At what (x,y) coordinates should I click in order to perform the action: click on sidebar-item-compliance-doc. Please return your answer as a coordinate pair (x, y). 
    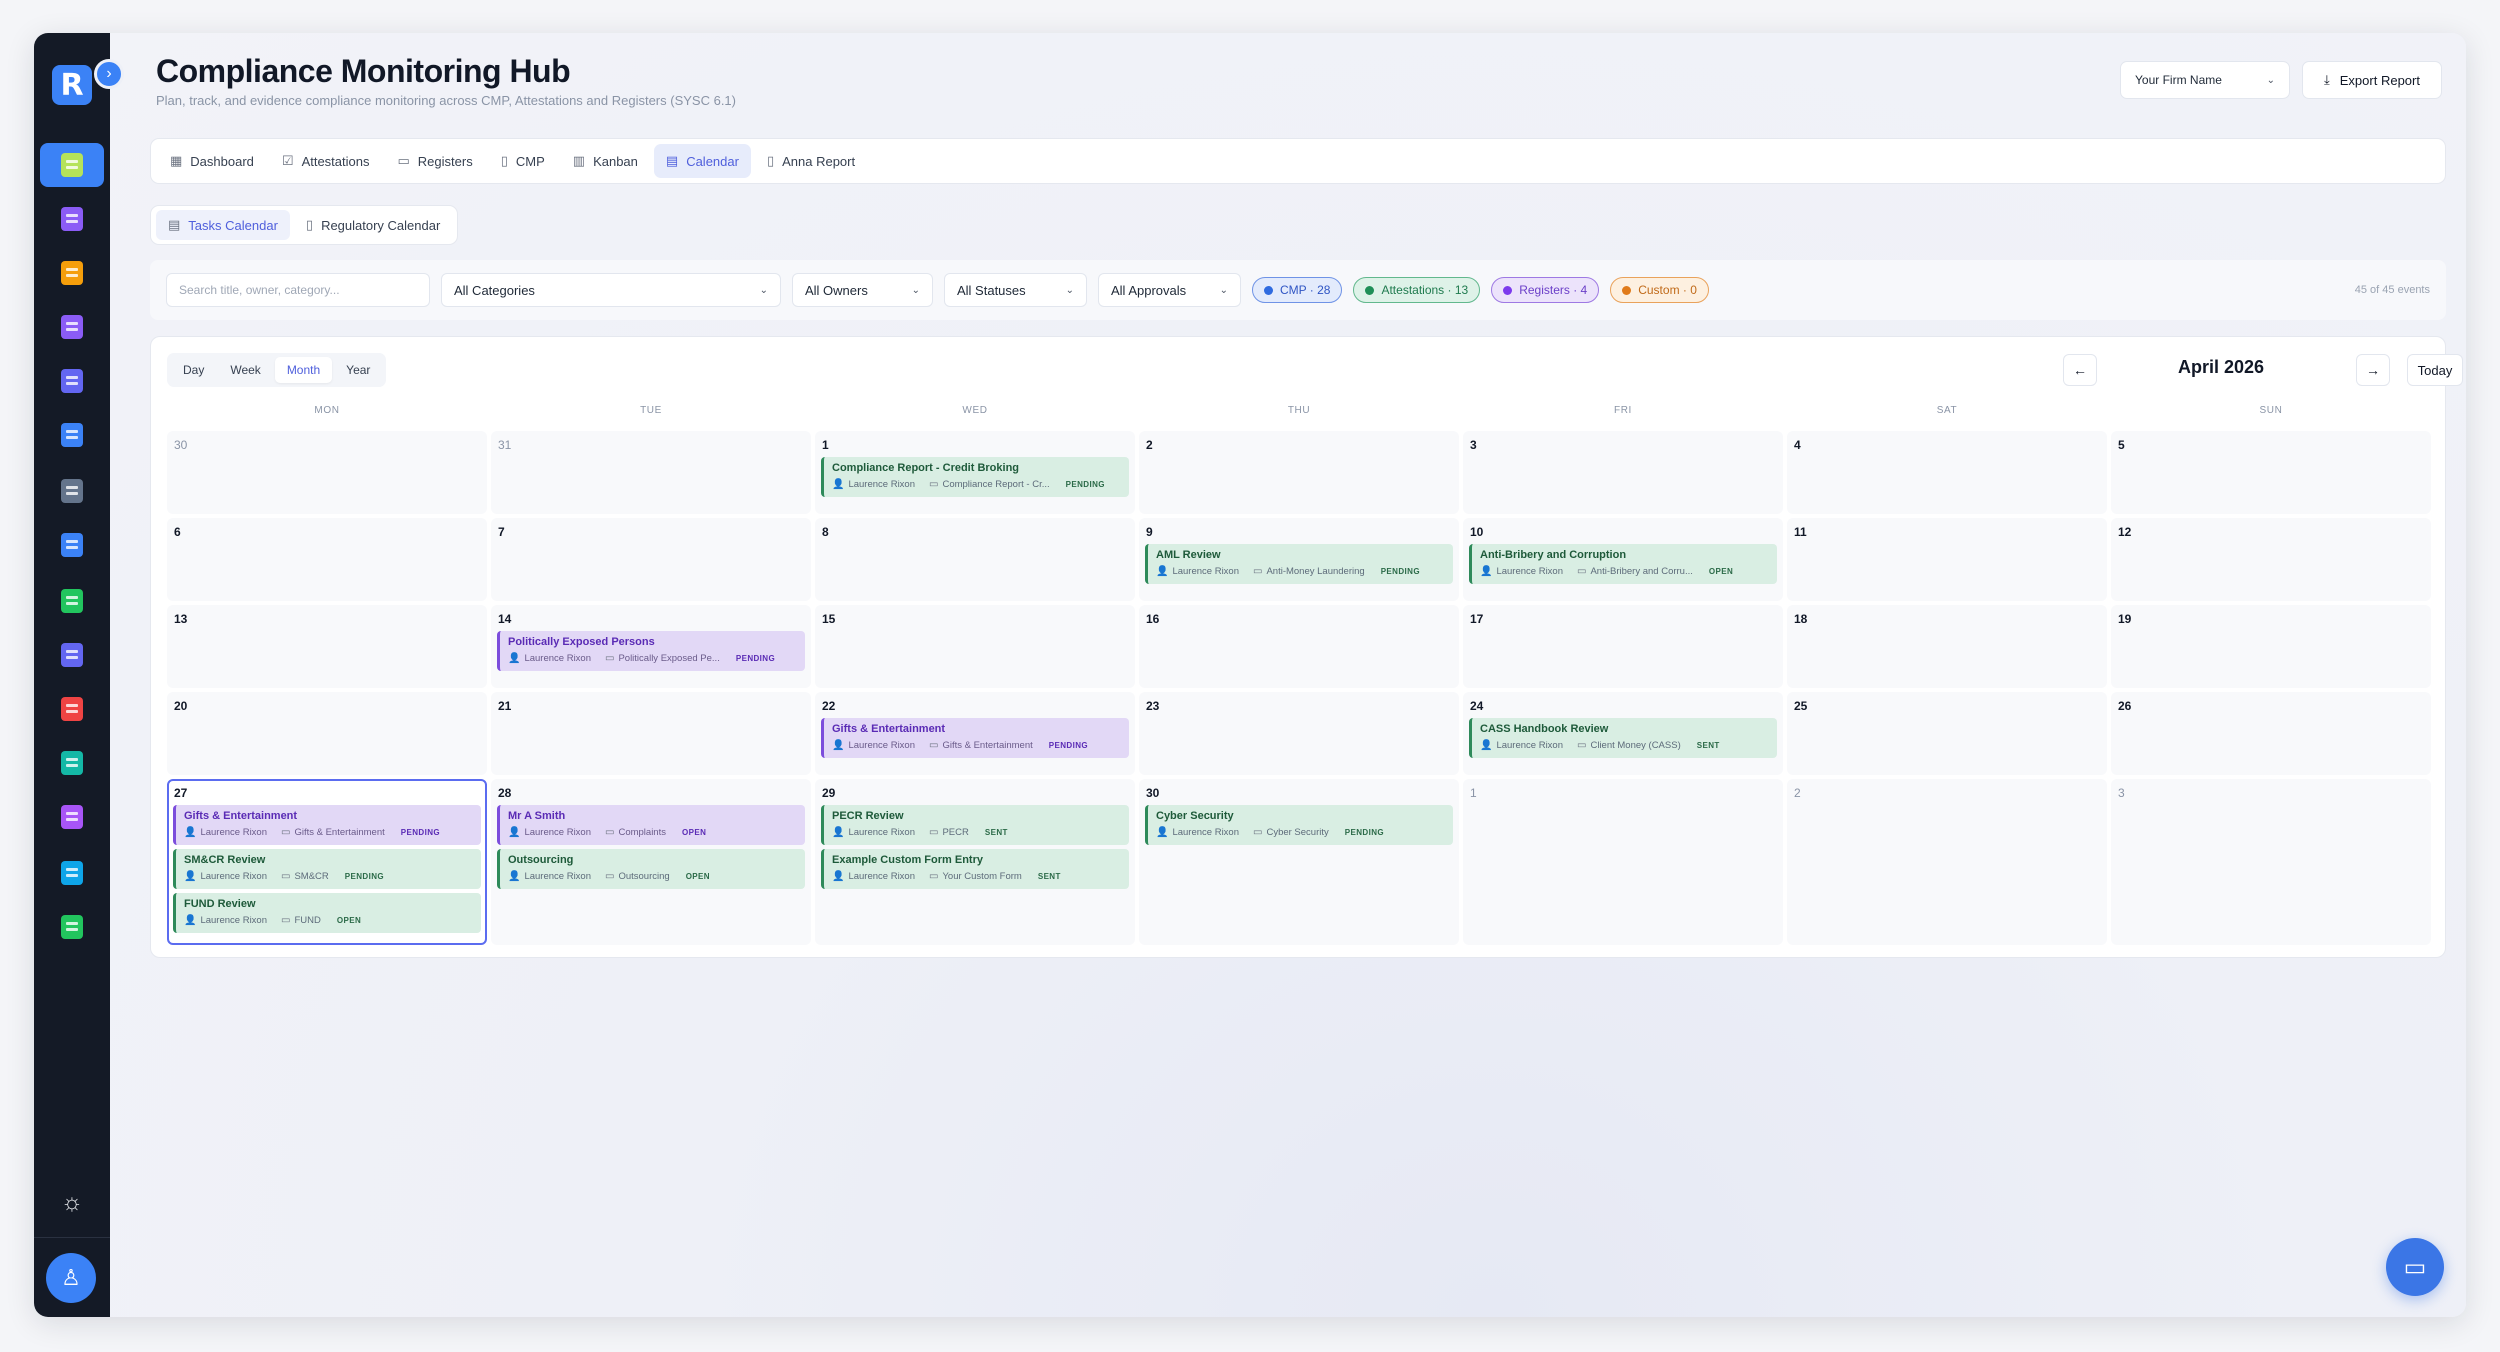
    Looking at the image, I should click on (72, 165).